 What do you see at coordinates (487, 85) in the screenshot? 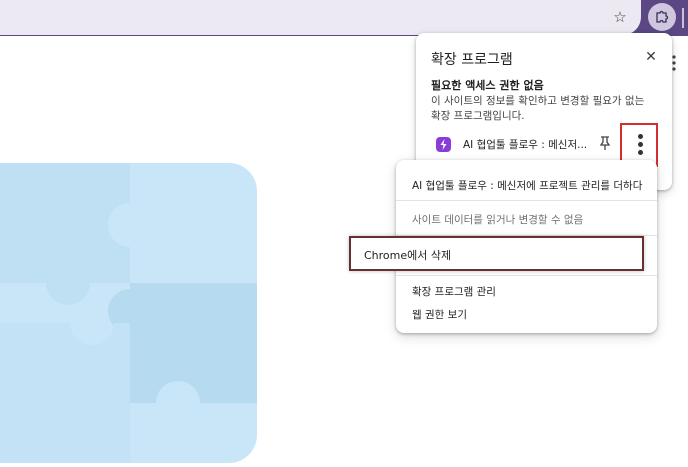
I see `no-access-heading: 필요한 액세스 권한 없음` at bounding box center [487, 85].